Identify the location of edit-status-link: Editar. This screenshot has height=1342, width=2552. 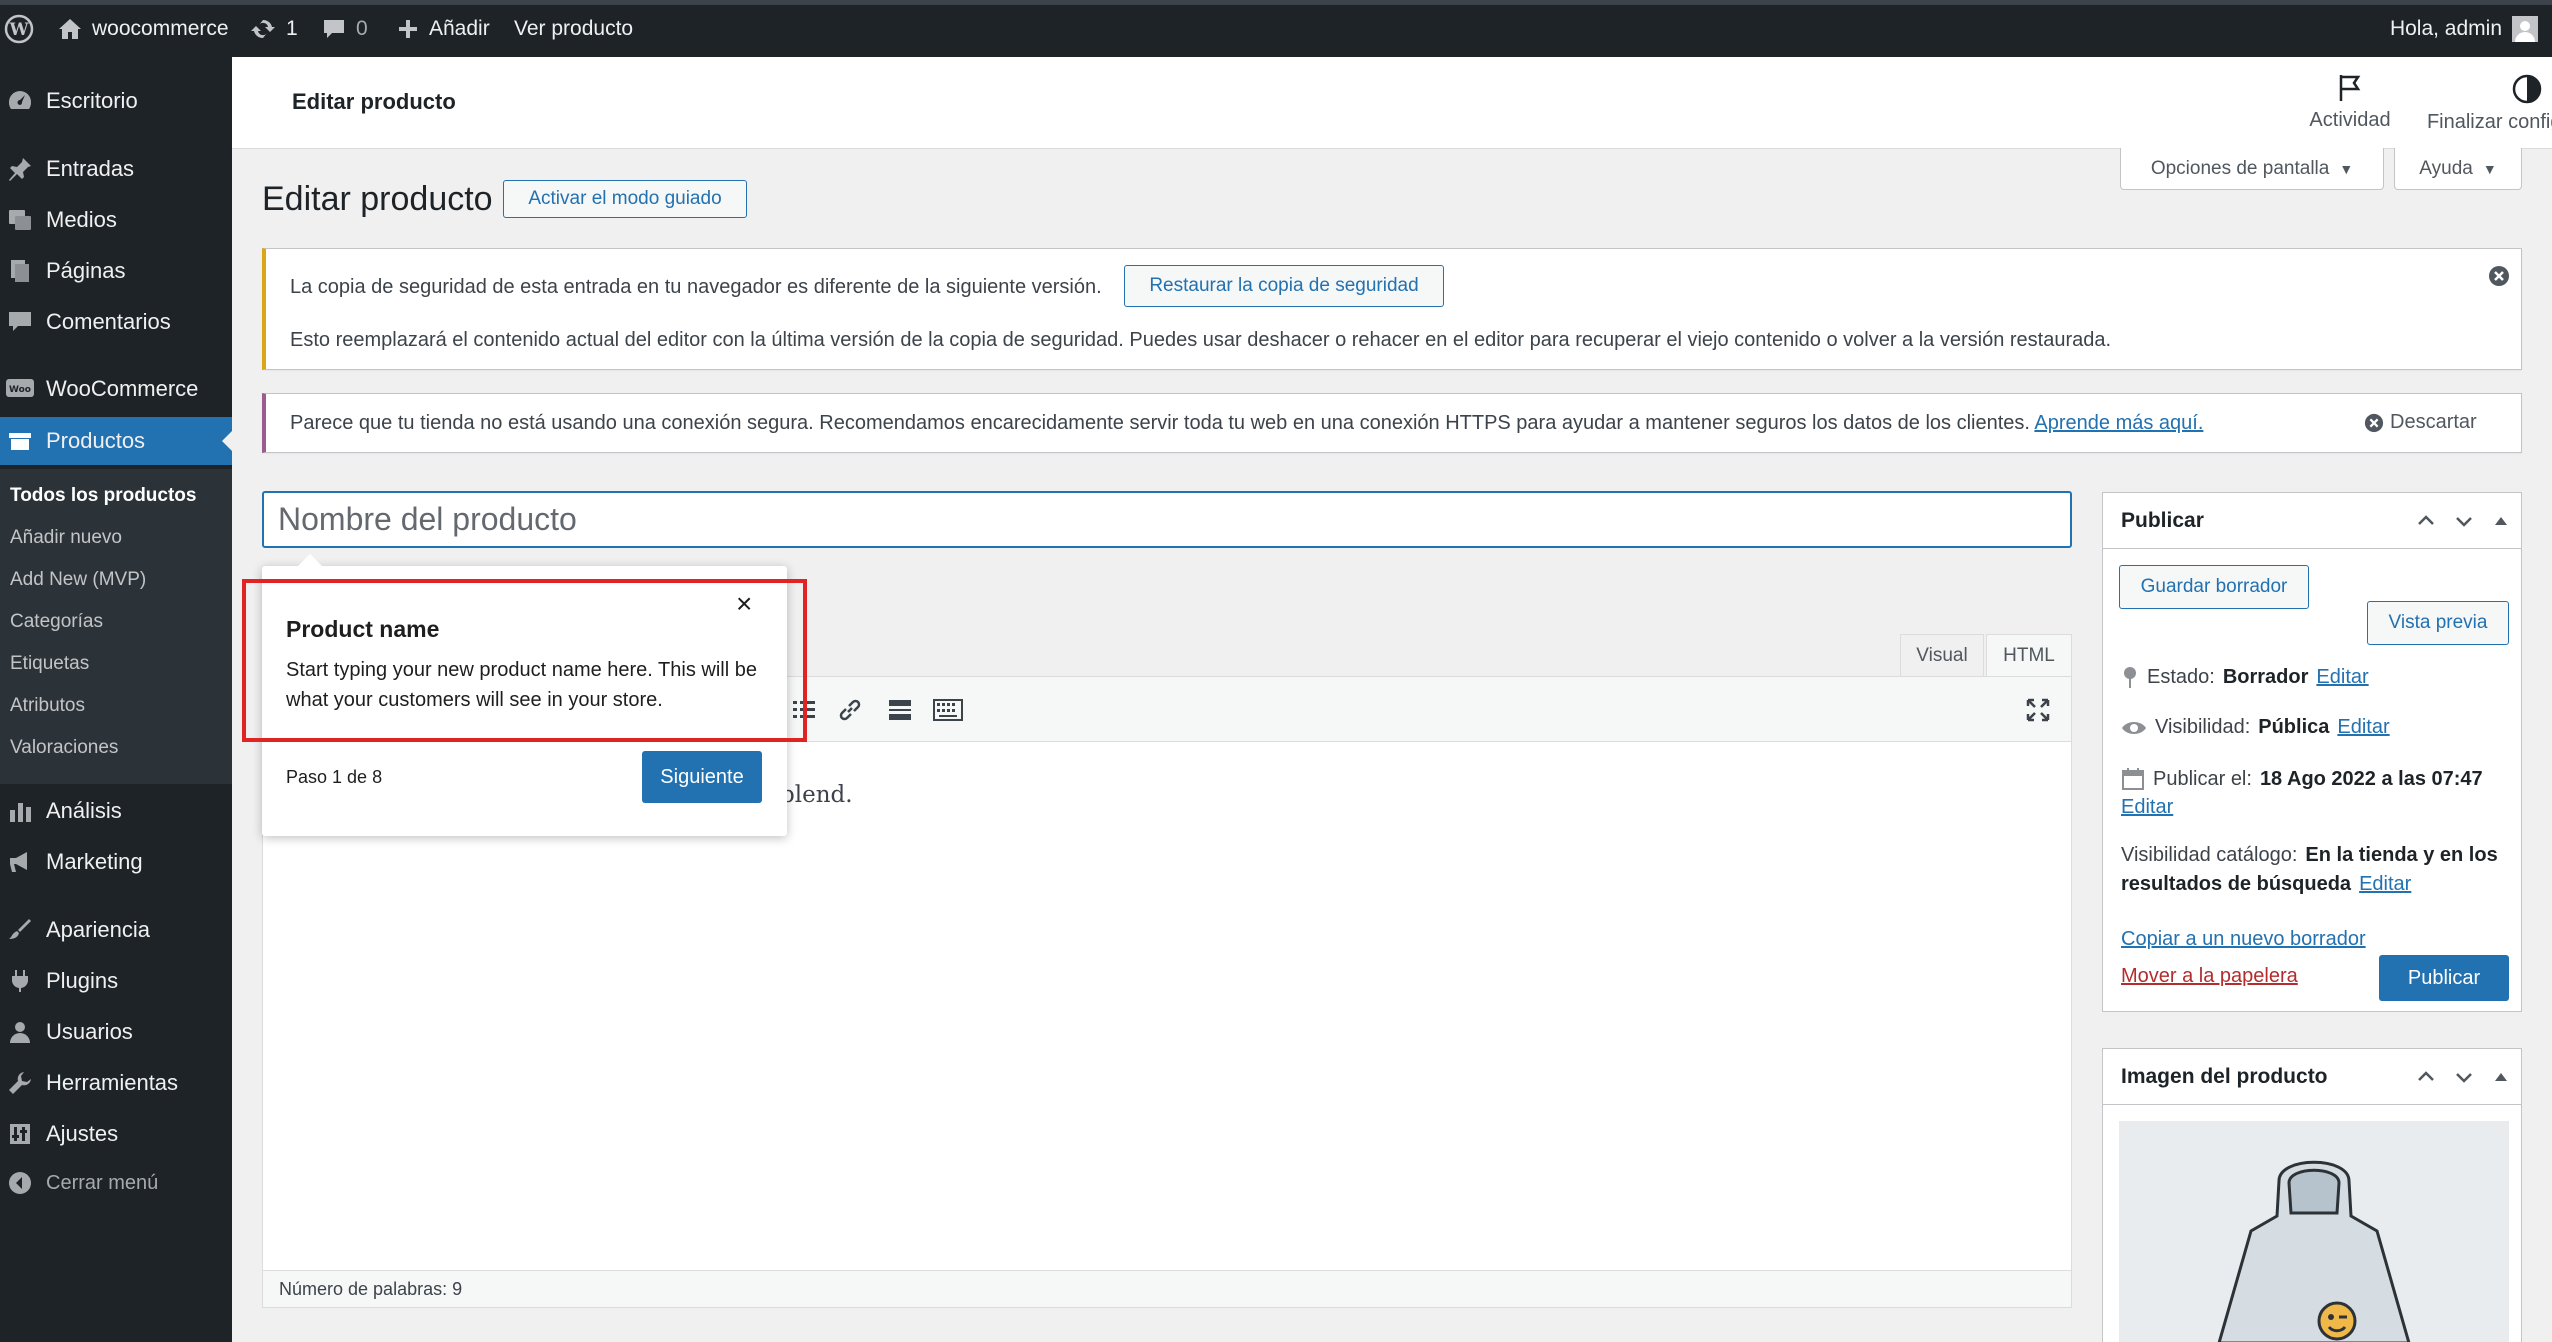
(2342, 677).